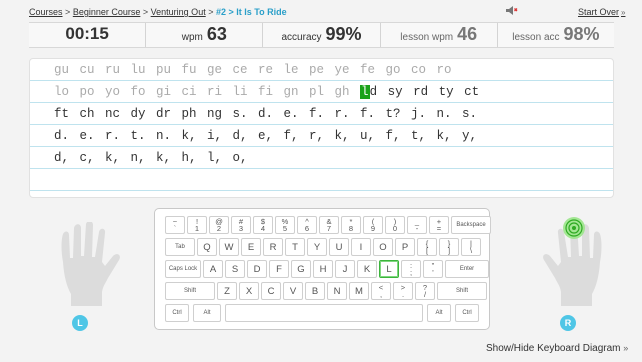  What do you see at coordinates (151, 158) in the screenshot?
I see `text-line-content: d, c, k, n, k, h, l, o,` at bounding box center [151, 158].